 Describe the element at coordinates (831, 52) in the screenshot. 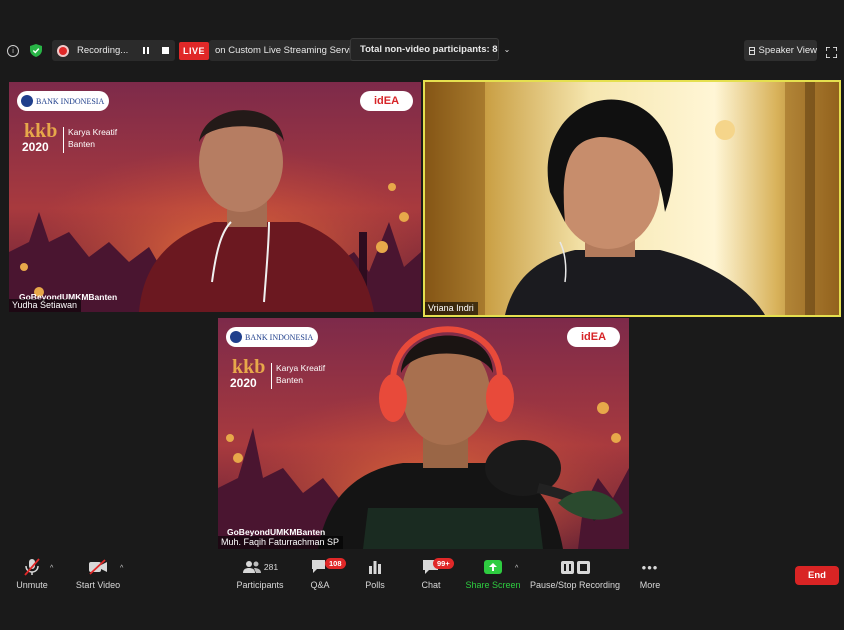

I see `fullscreen-icon` at that location.